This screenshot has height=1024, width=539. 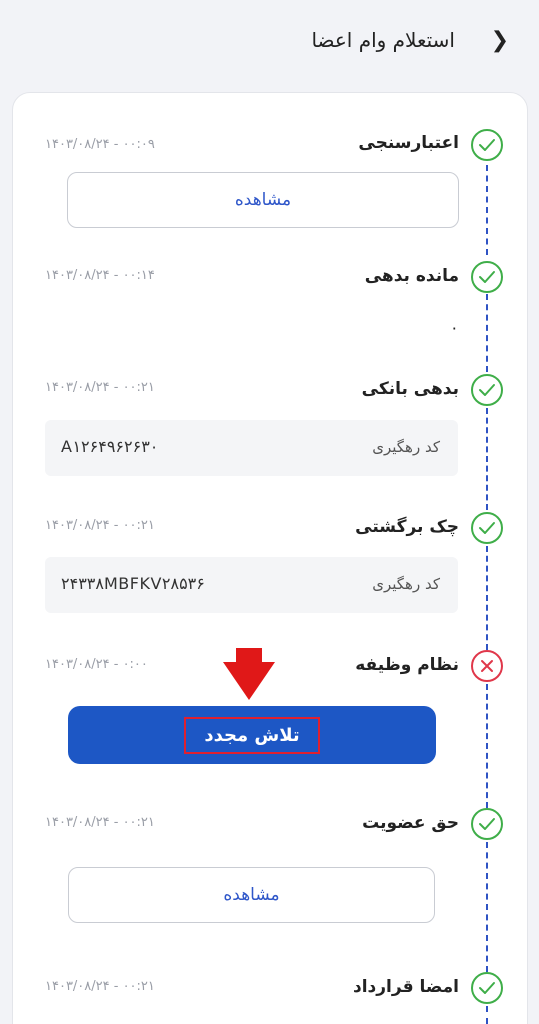 I want to click on step-title-military-service: نظام وظیفه, so click(x=407, y=665).